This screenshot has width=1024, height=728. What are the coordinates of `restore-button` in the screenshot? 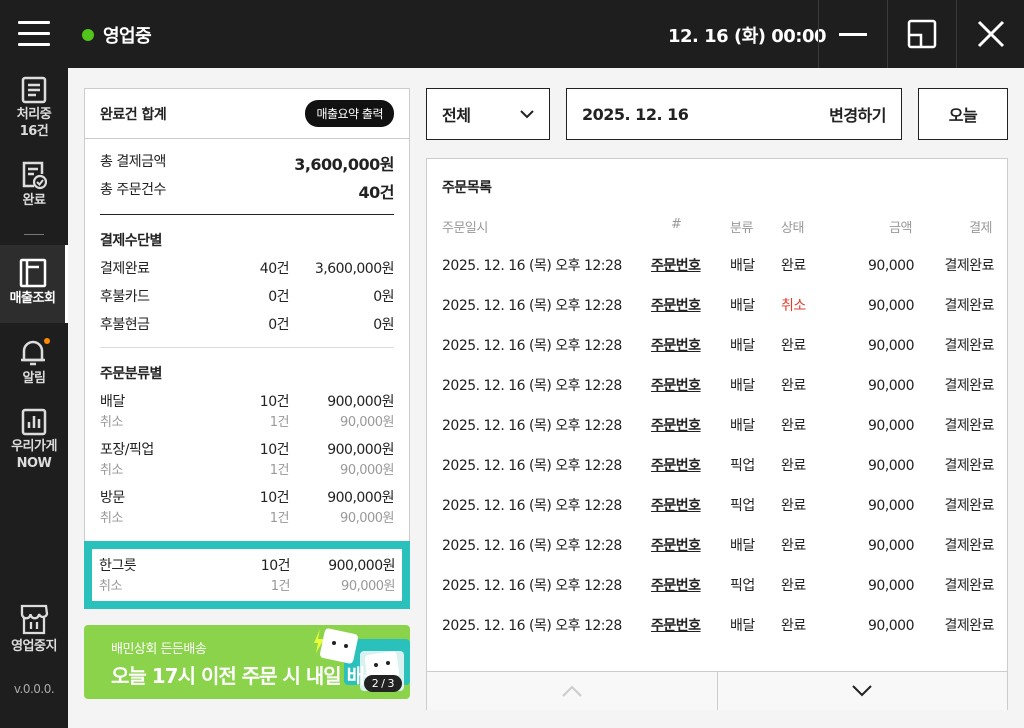 It's located at (921, 34).